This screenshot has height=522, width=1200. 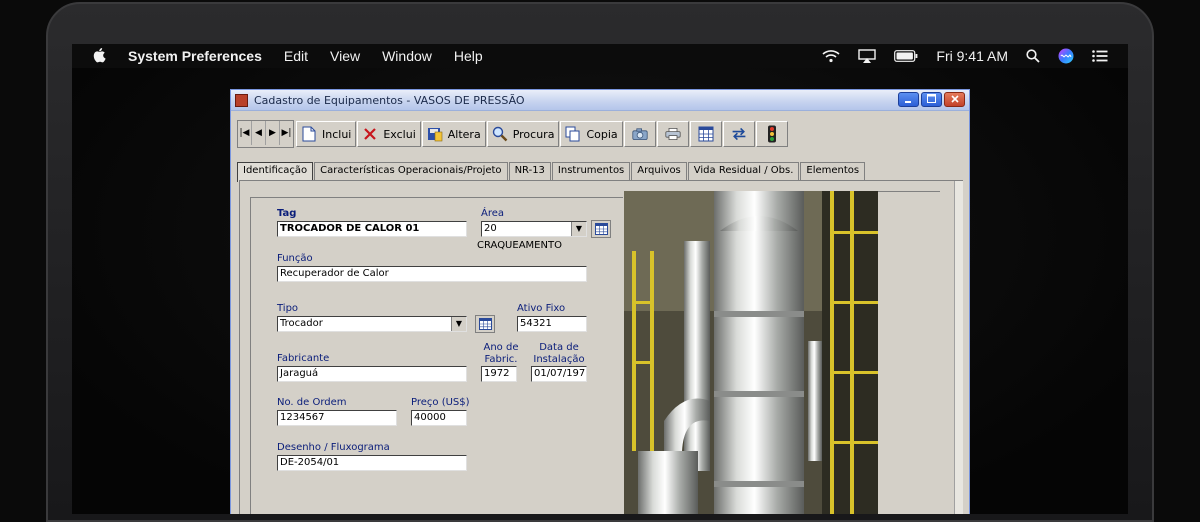 I want to click on edit-button: Altera, so click(x=453, y=134).